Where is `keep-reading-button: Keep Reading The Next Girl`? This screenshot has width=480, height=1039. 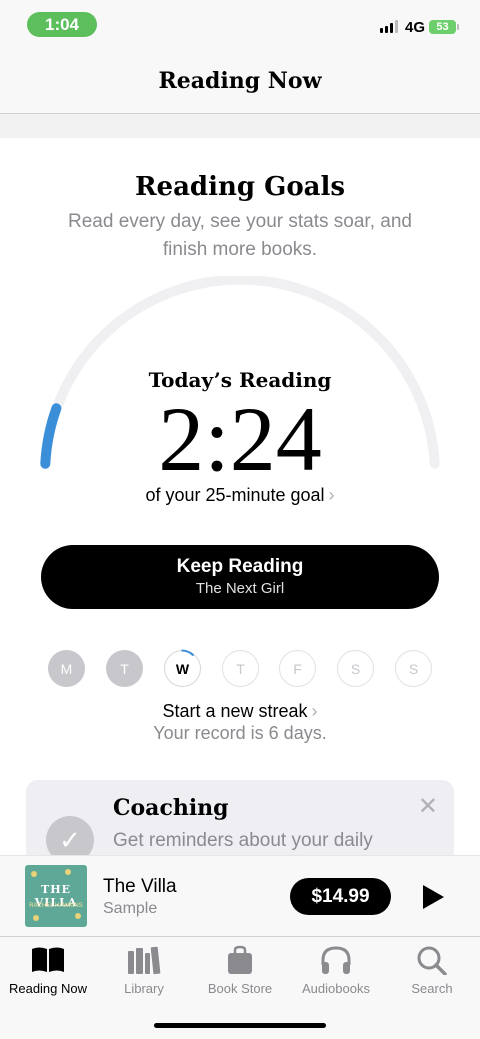
keep-reading-button: Keep Reading The Next Girl is located at coordinates (240, 577).